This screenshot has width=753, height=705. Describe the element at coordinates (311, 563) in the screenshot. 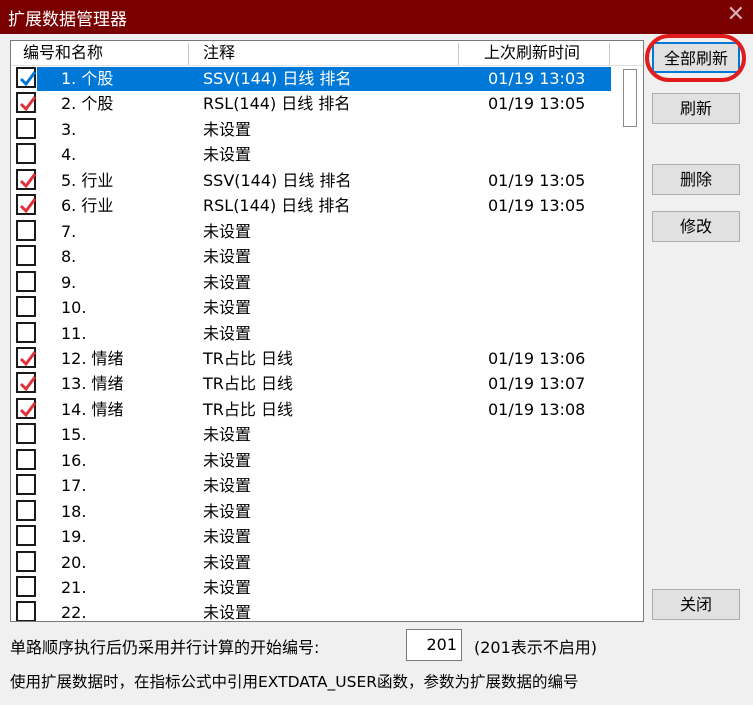

I see `list-item: 20. 未设置` at that location.